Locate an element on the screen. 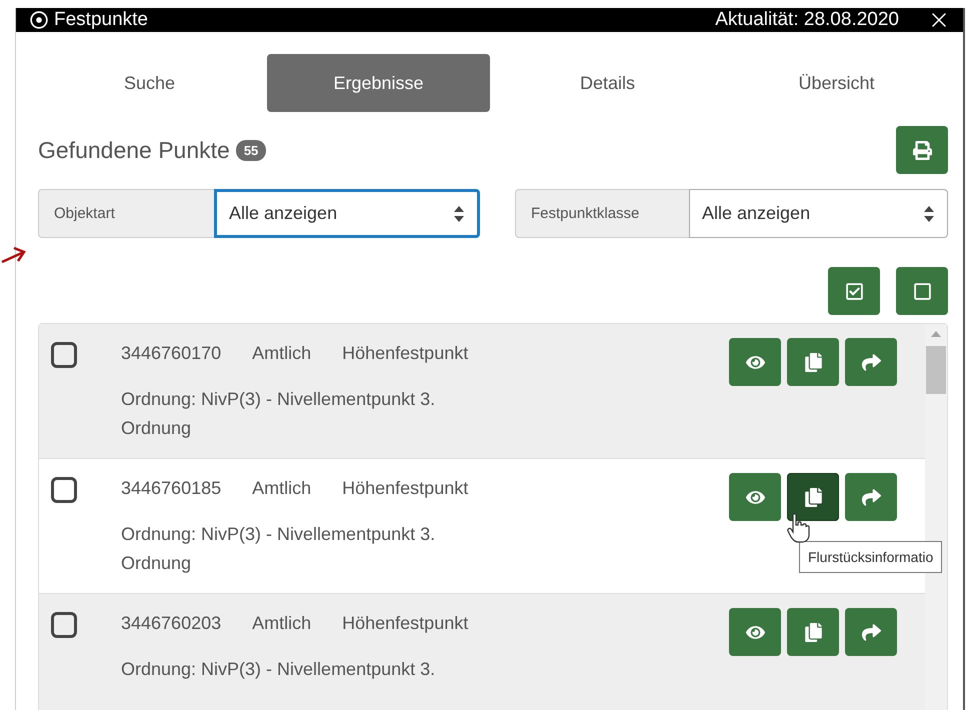 Image resolution: width=977 pixels, height=710 pixels. currency-date: Aktualität: 28.08.2020 is located at coordinates (807, 20).